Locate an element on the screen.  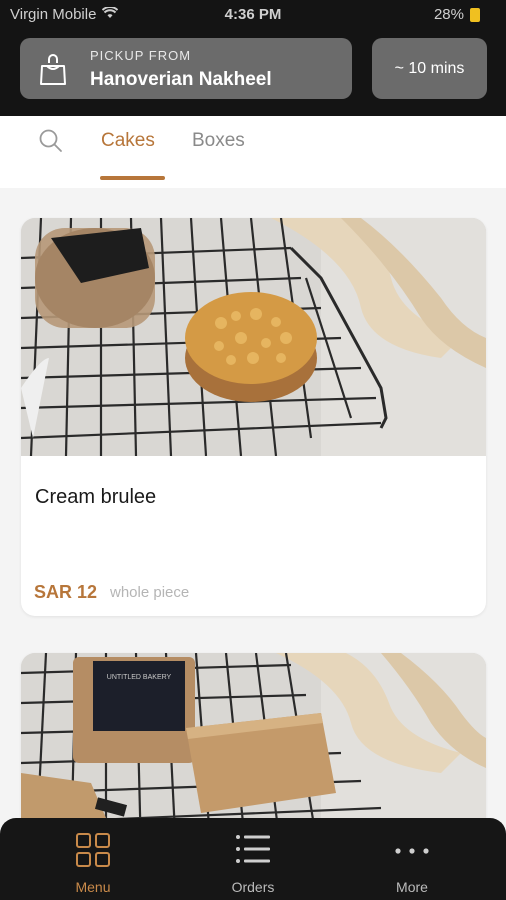
grid-icon is located at coordinates (93, 850).